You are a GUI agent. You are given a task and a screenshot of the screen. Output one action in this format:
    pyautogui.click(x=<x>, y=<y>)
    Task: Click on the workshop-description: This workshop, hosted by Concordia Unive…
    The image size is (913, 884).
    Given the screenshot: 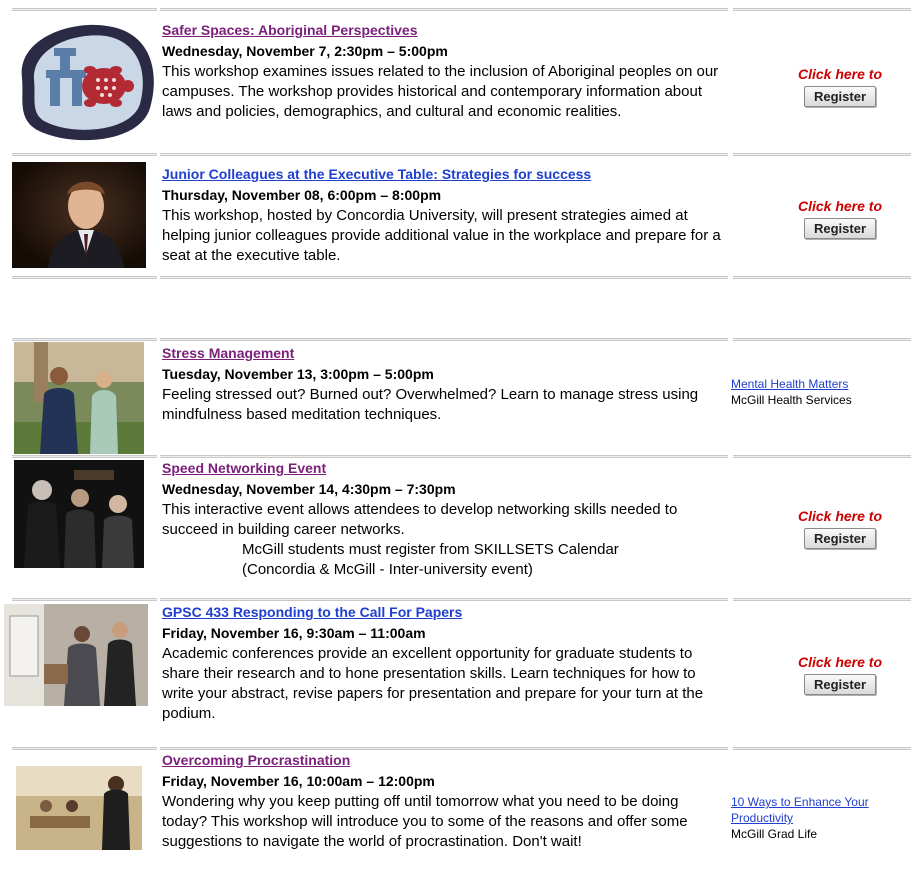 What is the action you would take?
    pyautogui.click(x=441, y=235)
    